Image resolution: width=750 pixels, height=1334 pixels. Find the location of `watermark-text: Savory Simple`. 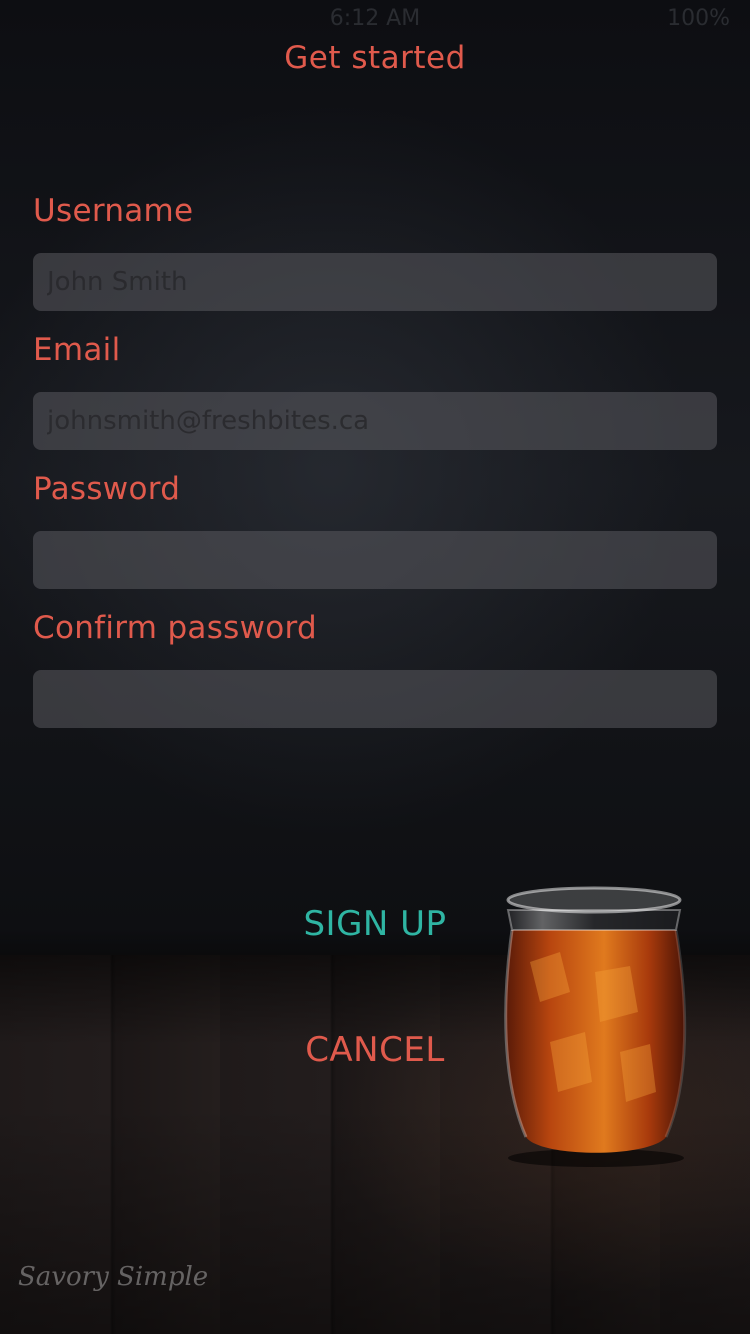

watermark-text: Savory Simple is located at coordinates (113, 1277).